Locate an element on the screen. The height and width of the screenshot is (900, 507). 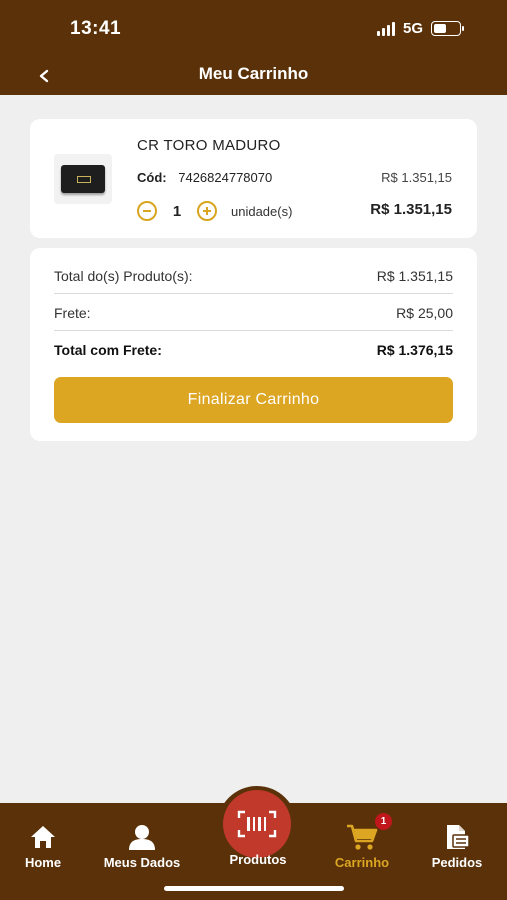
orders-document-icon is located at coordinates (458, 837).